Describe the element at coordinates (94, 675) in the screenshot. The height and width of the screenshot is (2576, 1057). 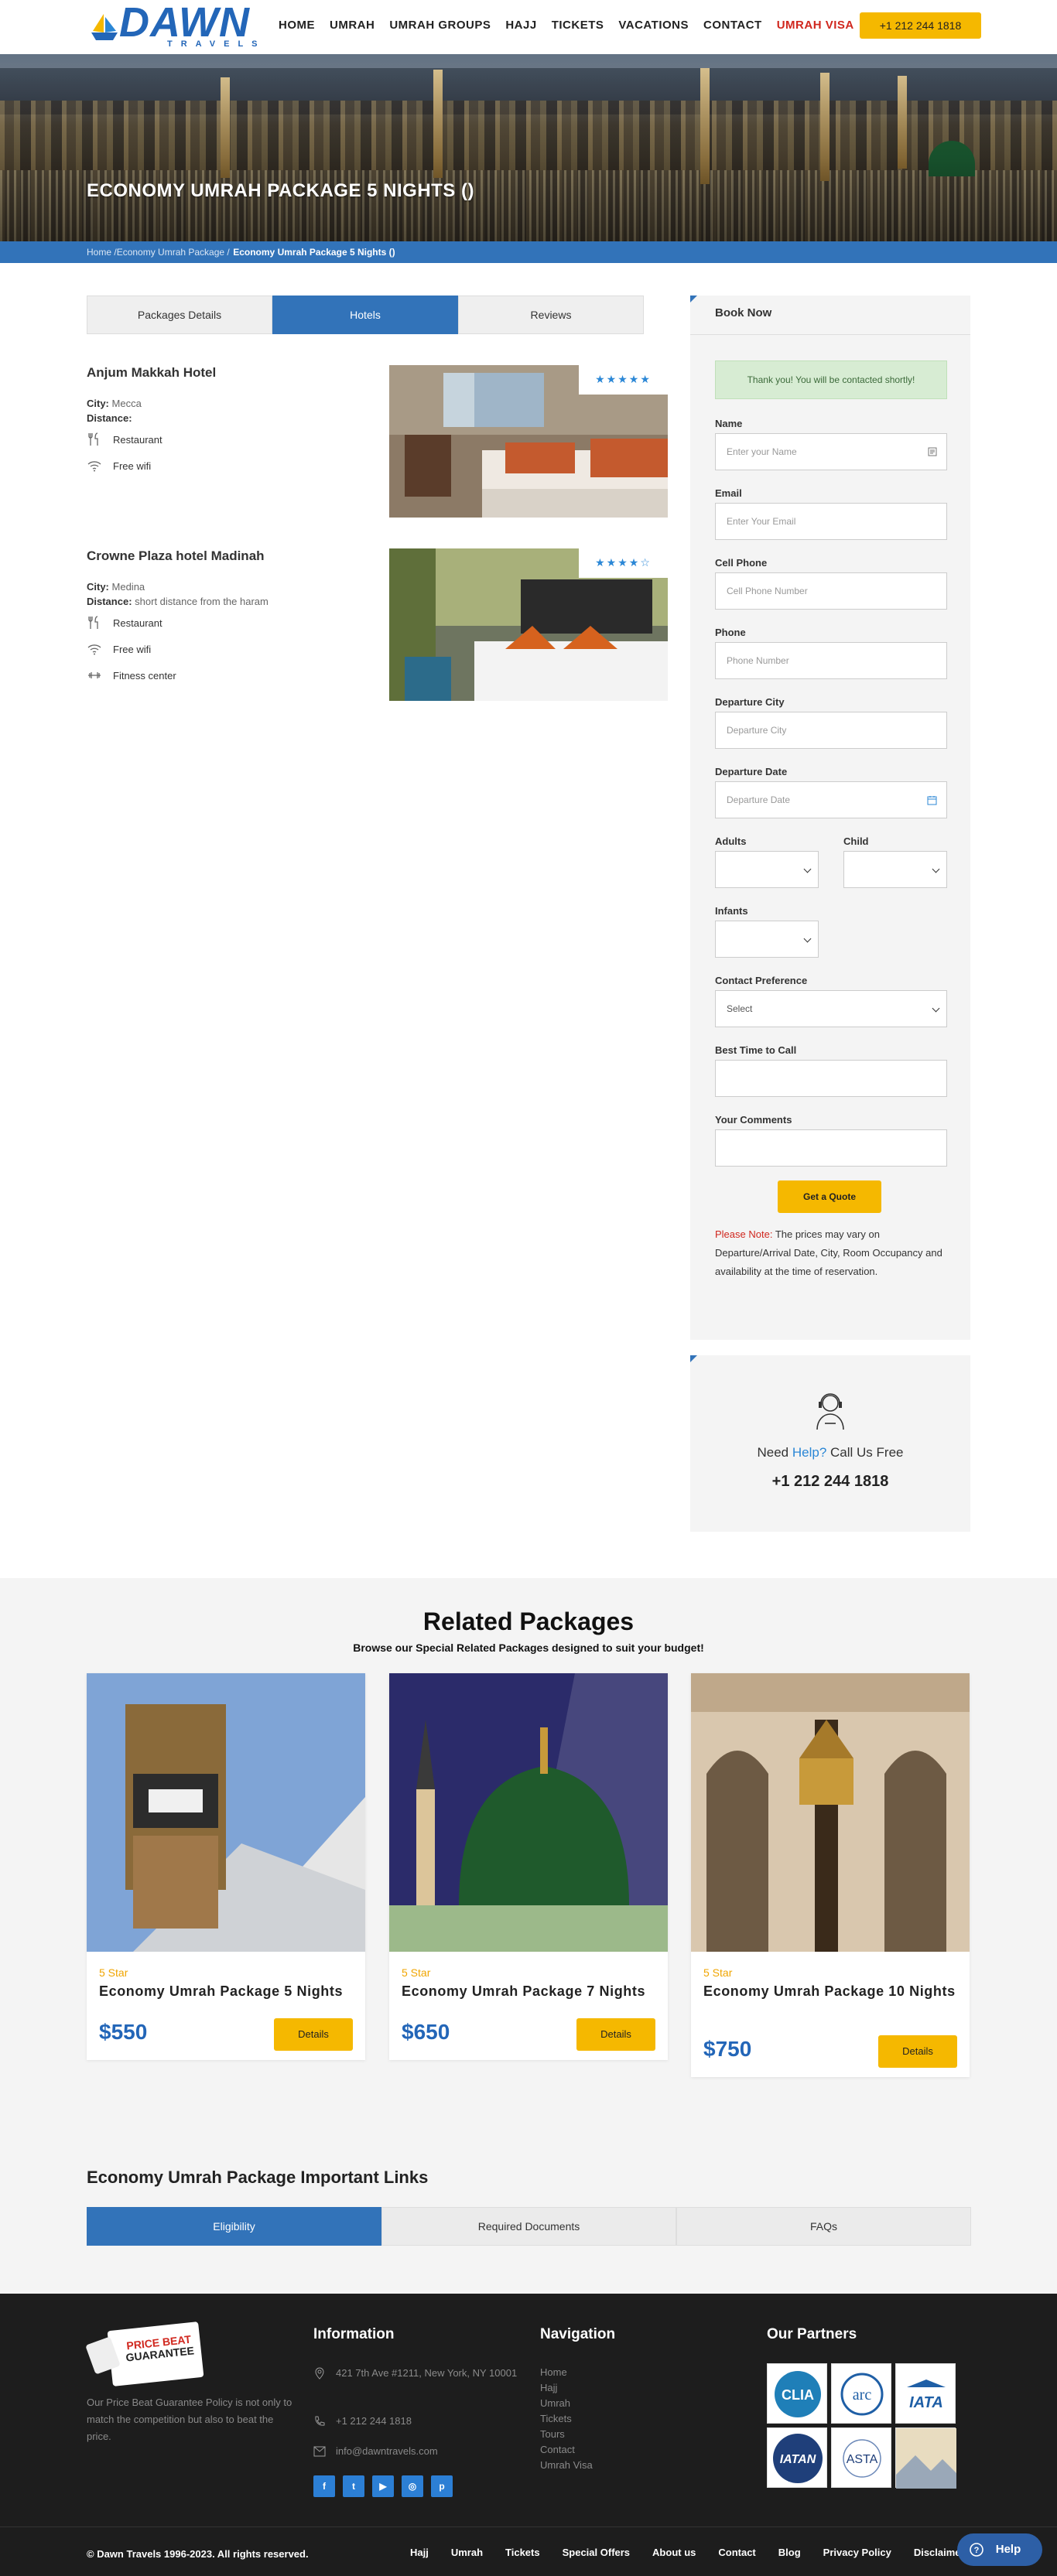
I see `dumbbell-icon` at that location.